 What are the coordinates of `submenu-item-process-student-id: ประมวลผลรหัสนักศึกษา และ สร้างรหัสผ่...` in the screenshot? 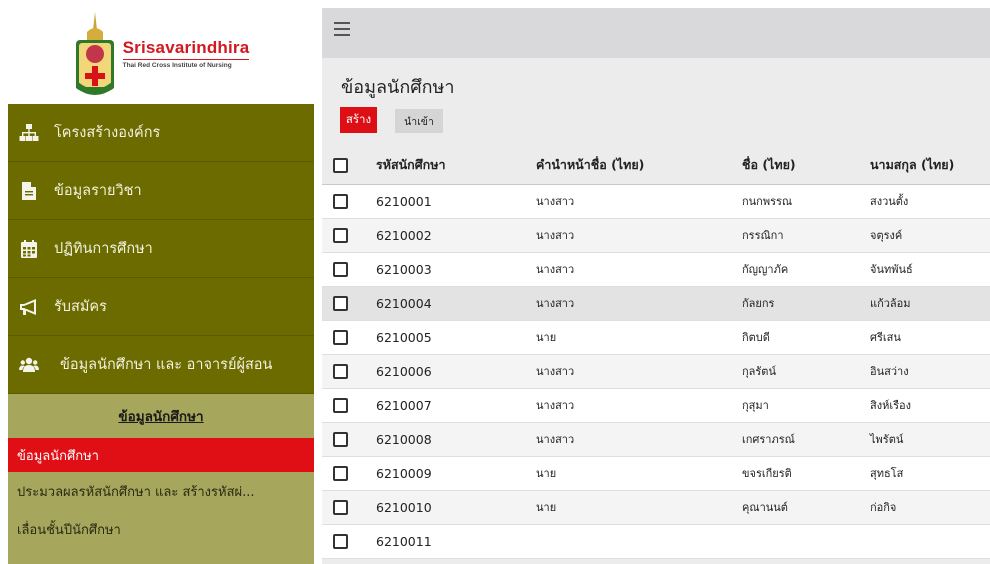 It's located at (161, 491).